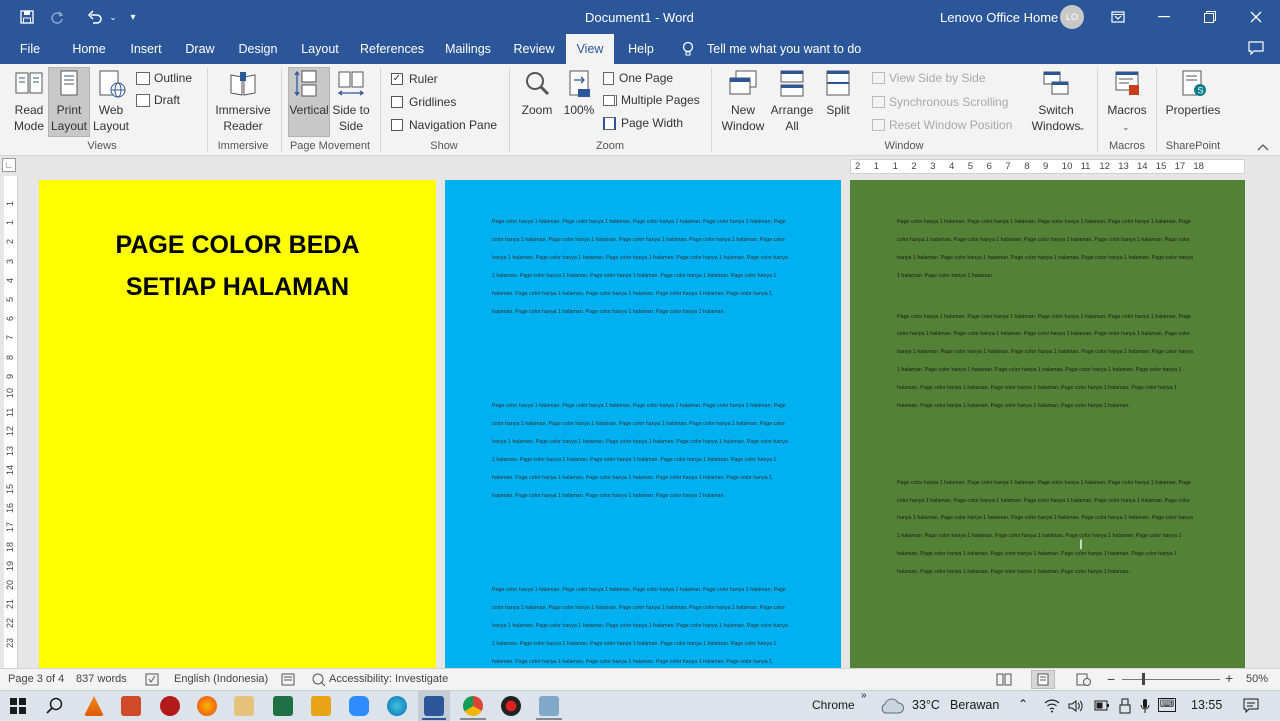 Image resolution: width=1280 pixels, height=721 pixels. What do you see at coordinates (9, 165) in the screenshot?
I see `tab-selector-icon: ∟` at bounding box center [9, 165].